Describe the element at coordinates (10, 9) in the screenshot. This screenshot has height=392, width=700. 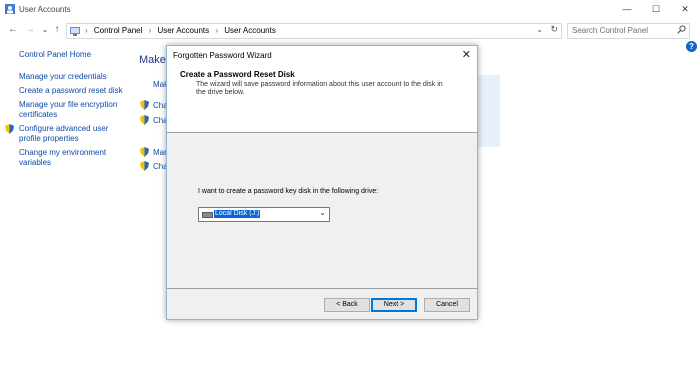
I see `user-accounts-icon` at that location.